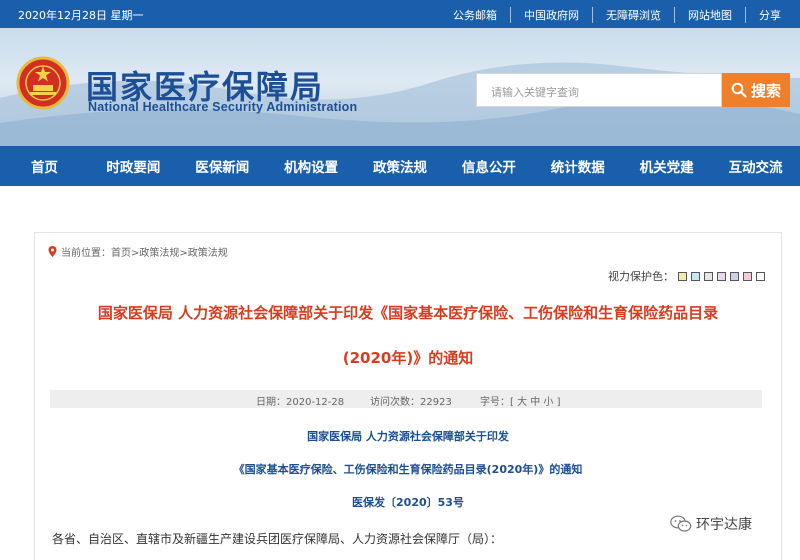 The image size is (800, 560). Describe the element at coordinates (475, 15) in the screenshot. I see `link-mailbox: 公务邮箱` at that location.